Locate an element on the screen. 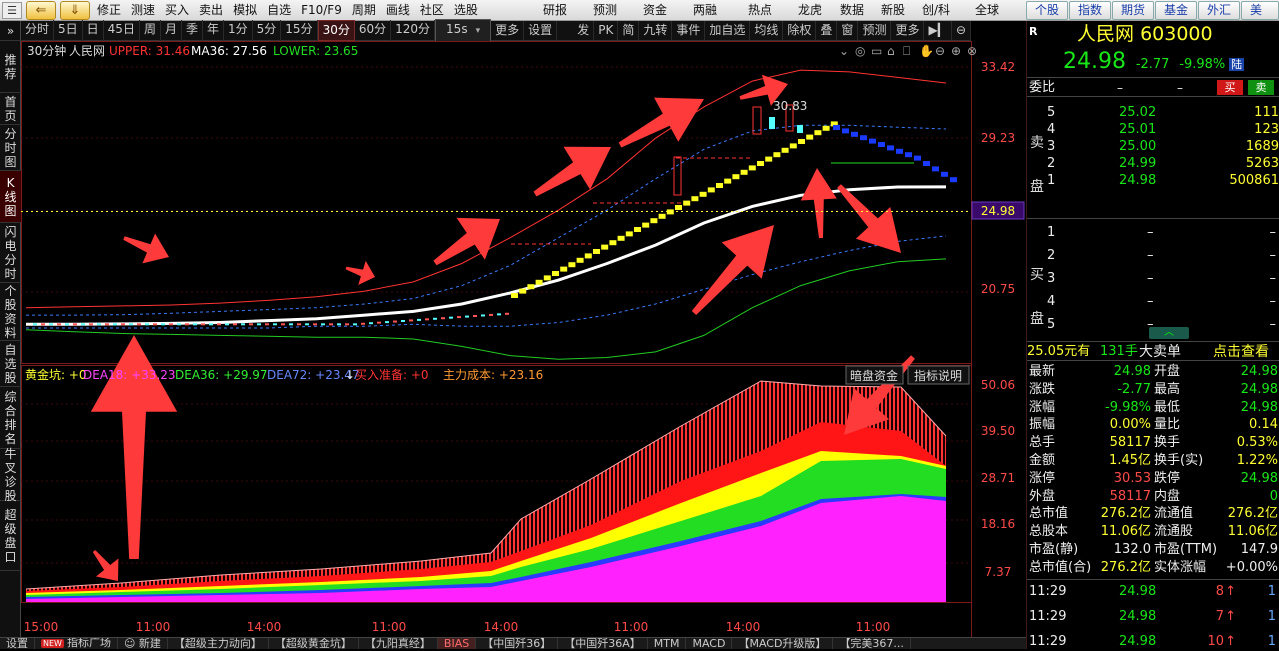 The width and height of the screenshot is (1279, 651). chart-tool-button: 发 is located at coordinates (584, 30).